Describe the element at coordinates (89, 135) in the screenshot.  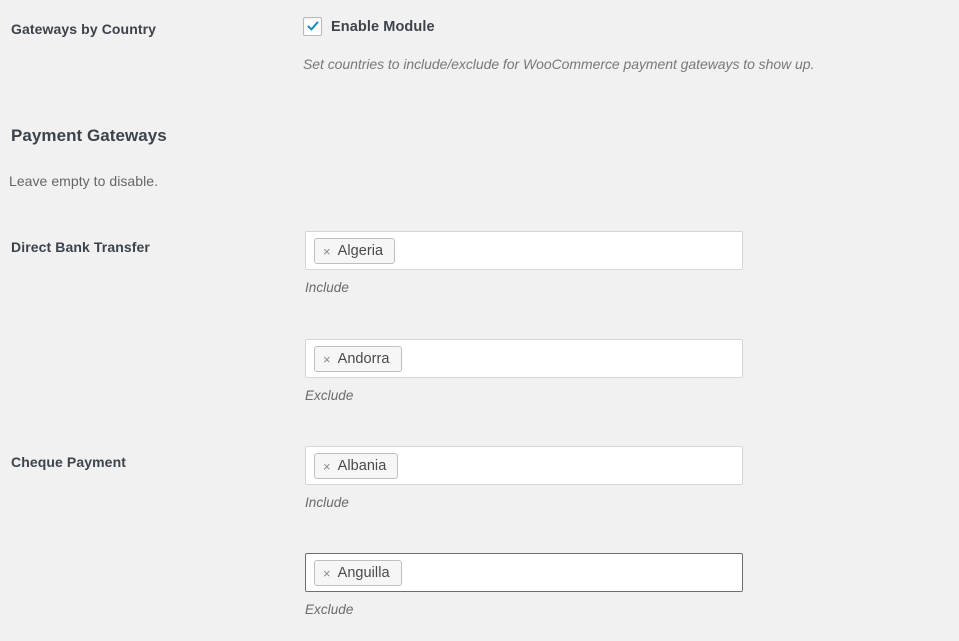
I see `section-heading: Payment Gateways` at that location.